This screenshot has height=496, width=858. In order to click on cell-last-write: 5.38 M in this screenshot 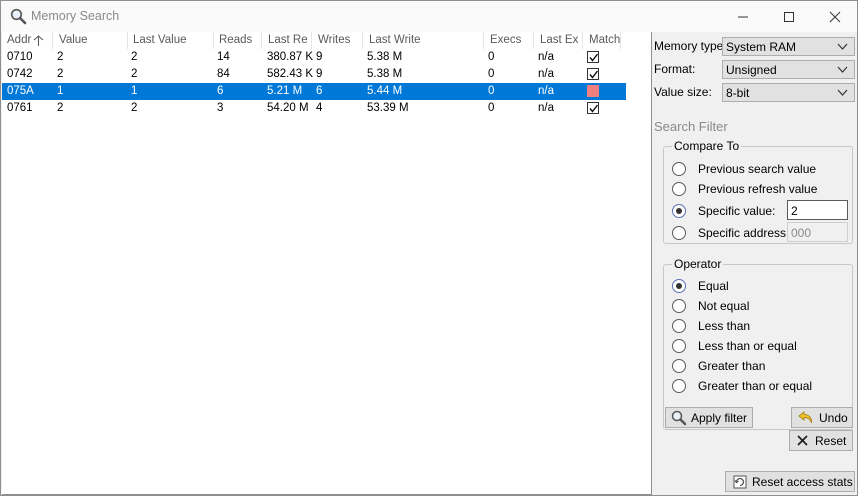, I will do `click(385, 74)`.